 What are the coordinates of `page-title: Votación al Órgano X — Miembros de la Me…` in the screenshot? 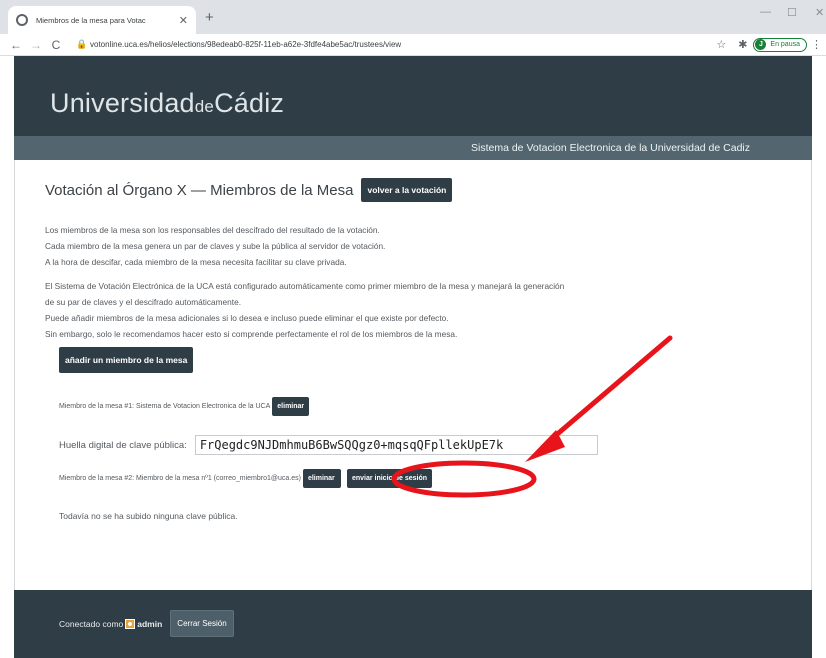 It's located at (199, 190).